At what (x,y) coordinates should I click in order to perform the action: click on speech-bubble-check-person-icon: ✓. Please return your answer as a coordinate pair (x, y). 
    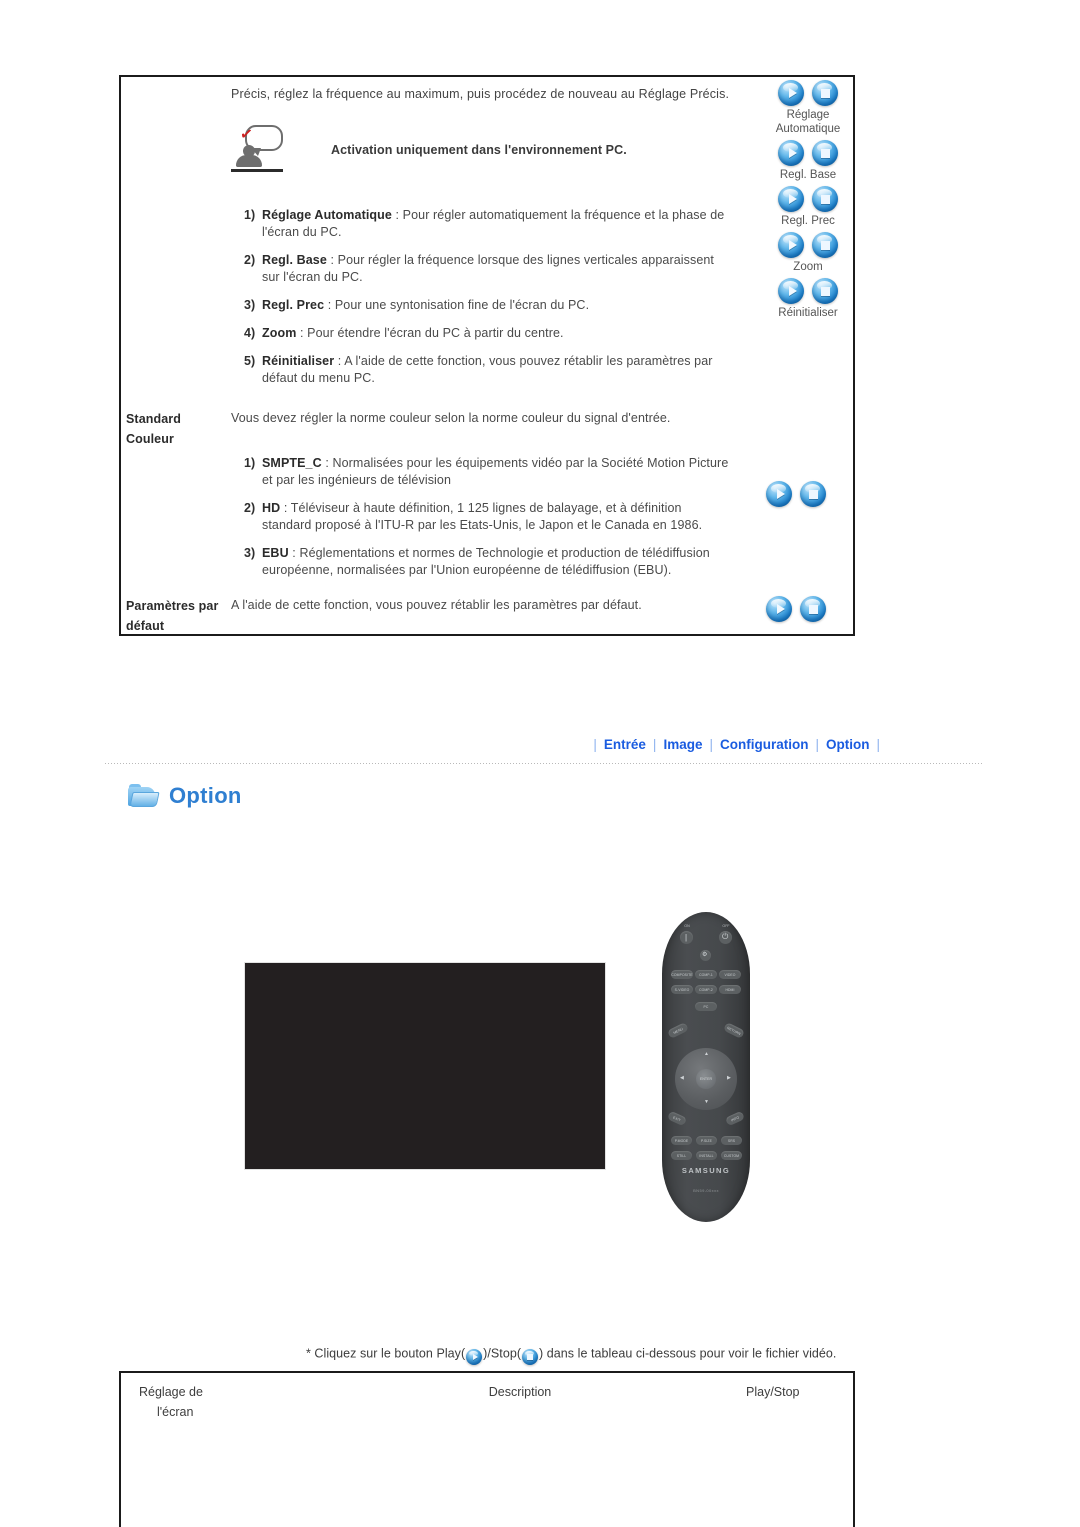
    Looking at the image, I should click on (257, 150).